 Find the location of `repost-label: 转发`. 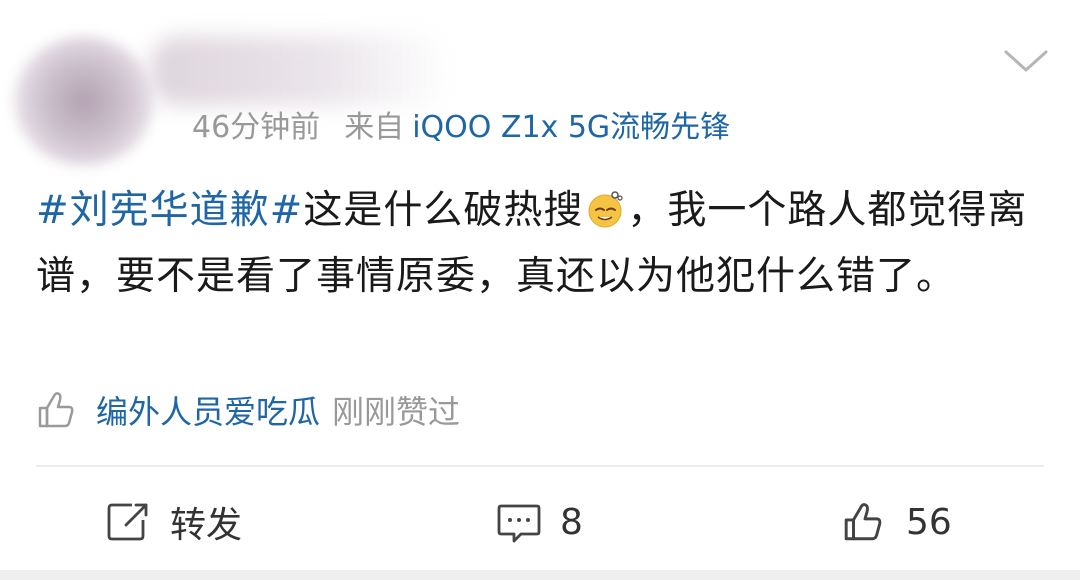

repost-label: 转发 is located at coordinates (206, 525).